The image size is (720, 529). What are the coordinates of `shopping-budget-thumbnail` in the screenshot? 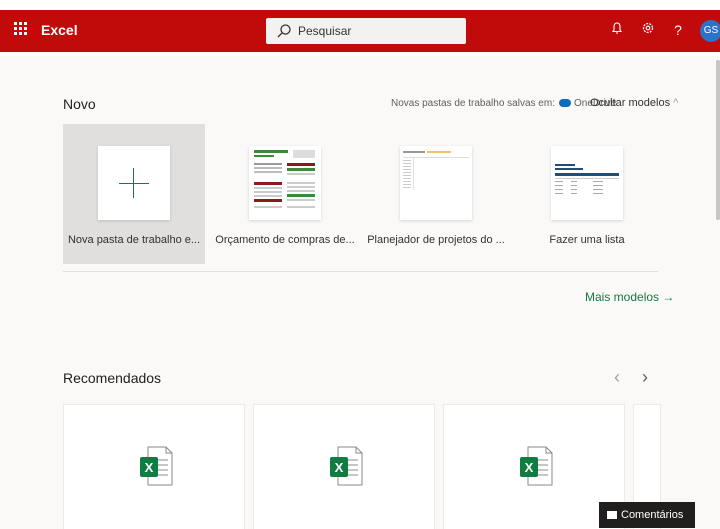 It's located at (285, 183).